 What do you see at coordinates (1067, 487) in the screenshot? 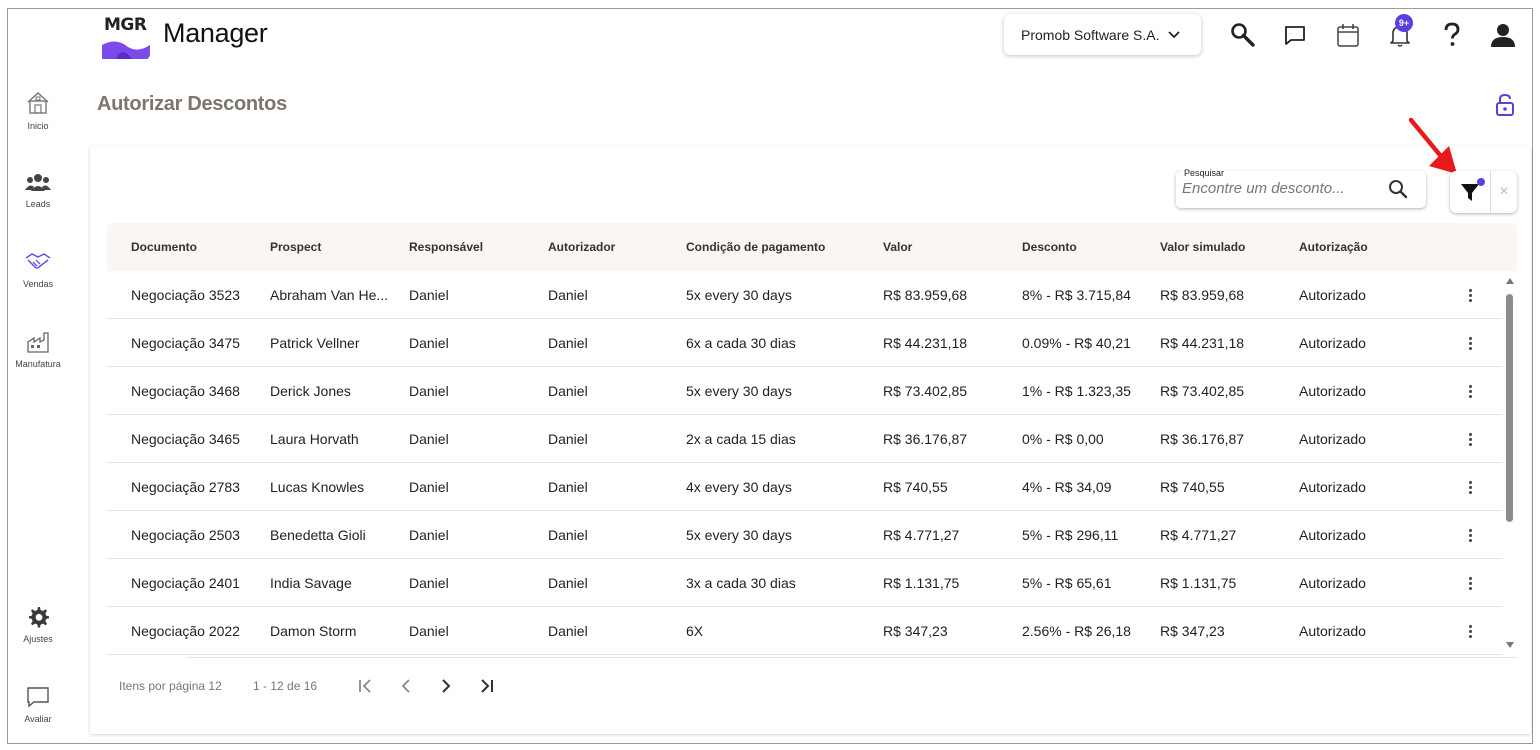
I see `cell-desconto: 4% - R$ 34,09` at bounding box center [1067, 487].